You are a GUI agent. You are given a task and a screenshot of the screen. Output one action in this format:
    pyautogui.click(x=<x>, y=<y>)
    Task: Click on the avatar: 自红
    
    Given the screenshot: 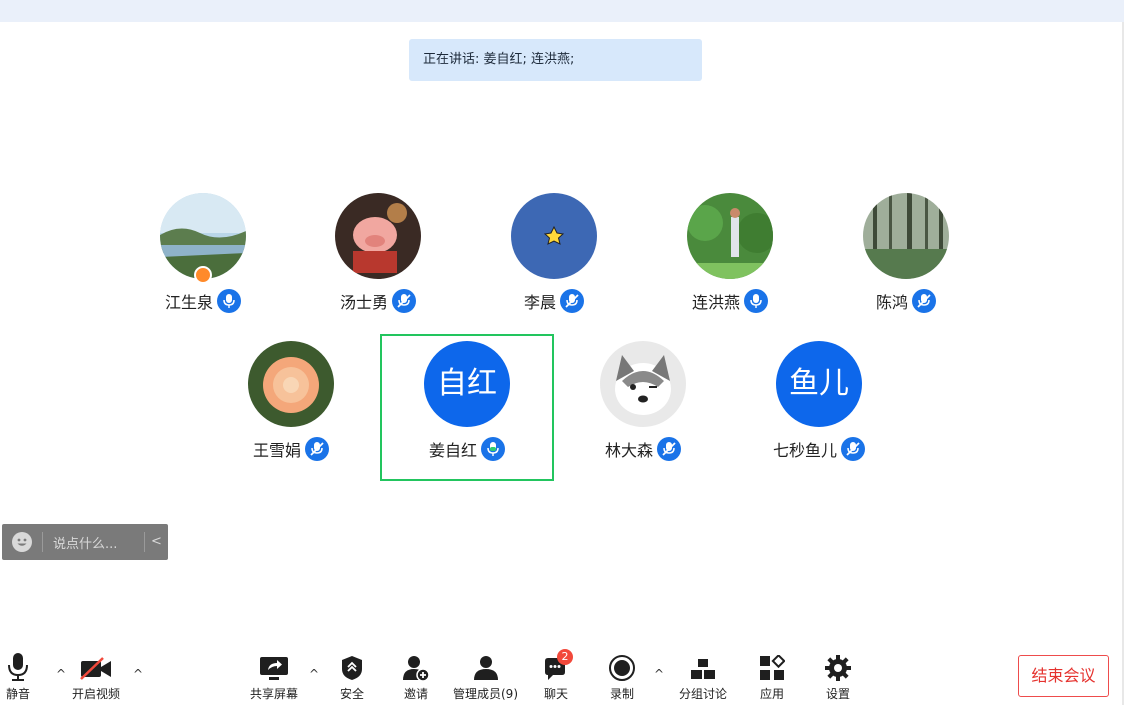 What is the action you would take?
    pyautogui.click(x=467, y=384)
    